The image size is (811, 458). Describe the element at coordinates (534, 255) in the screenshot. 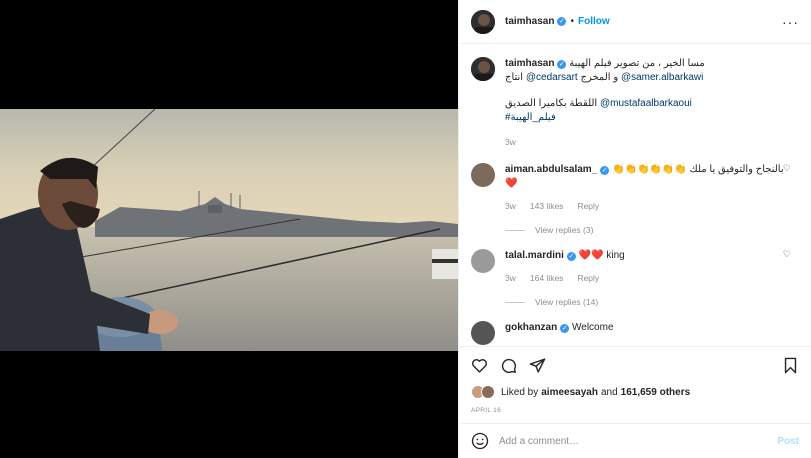

I see `comment-username: talal.mardini` at that location.